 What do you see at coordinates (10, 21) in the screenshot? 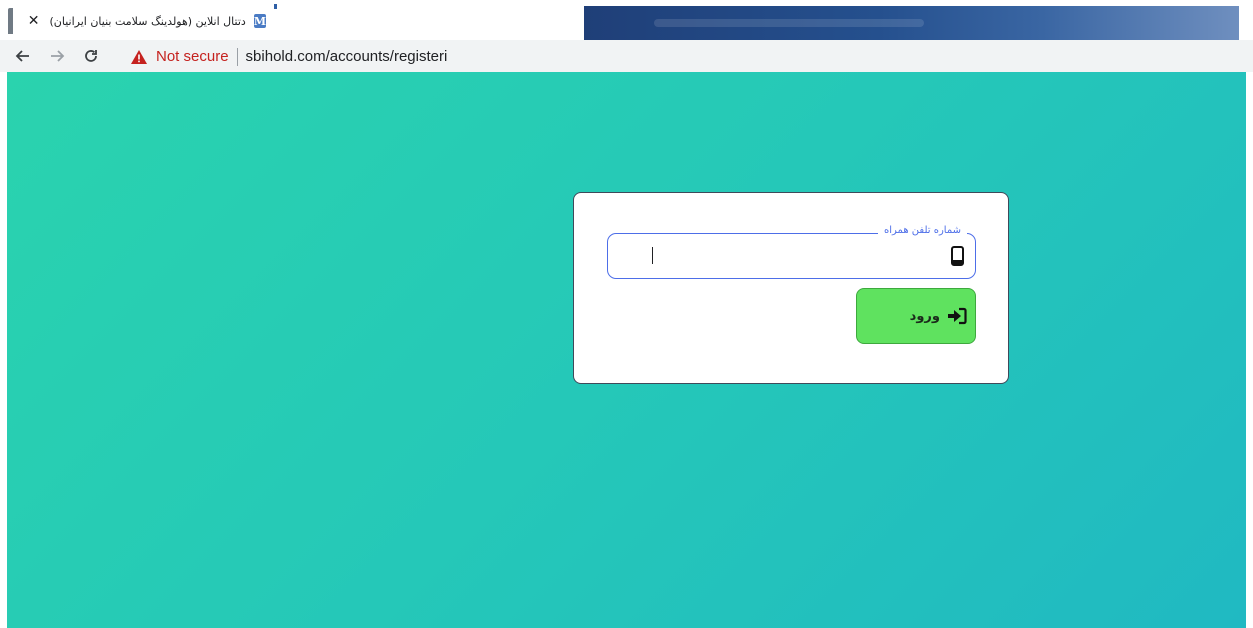
I see `tab-edge` at bounding box center [10, 21].